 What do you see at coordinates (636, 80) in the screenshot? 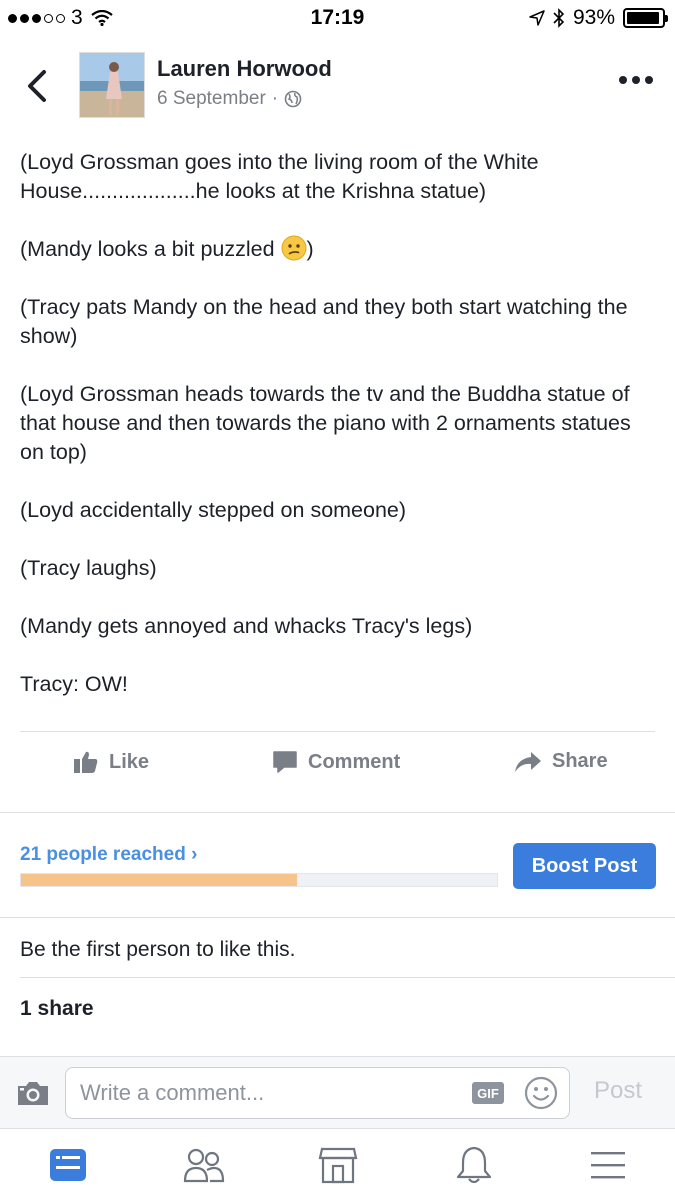
I see `more-options-icon` at bounding box center [636, 80].